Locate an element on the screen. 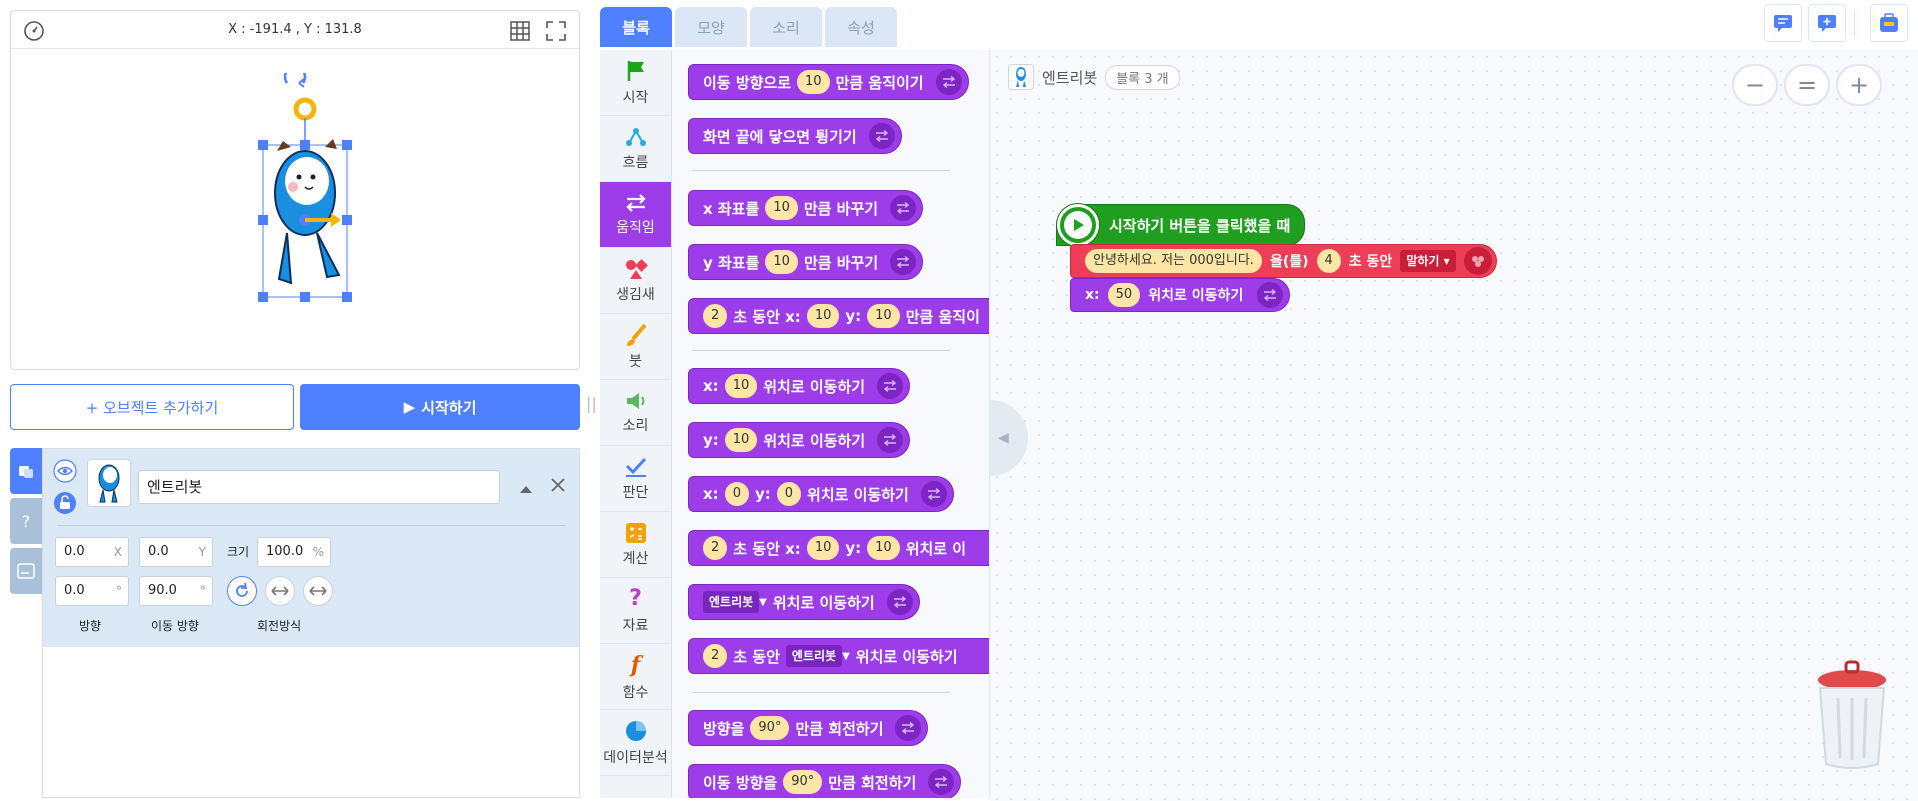 The image size is (1918, 801). category-judgment: 판단 is located at coordinates (635, 479).